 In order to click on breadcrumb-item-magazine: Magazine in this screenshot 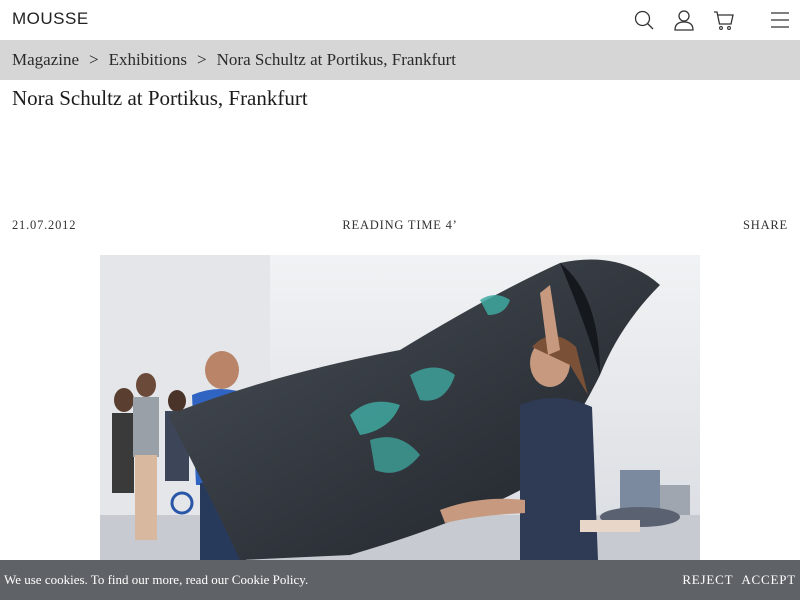, I will do `click(45, 60)`.